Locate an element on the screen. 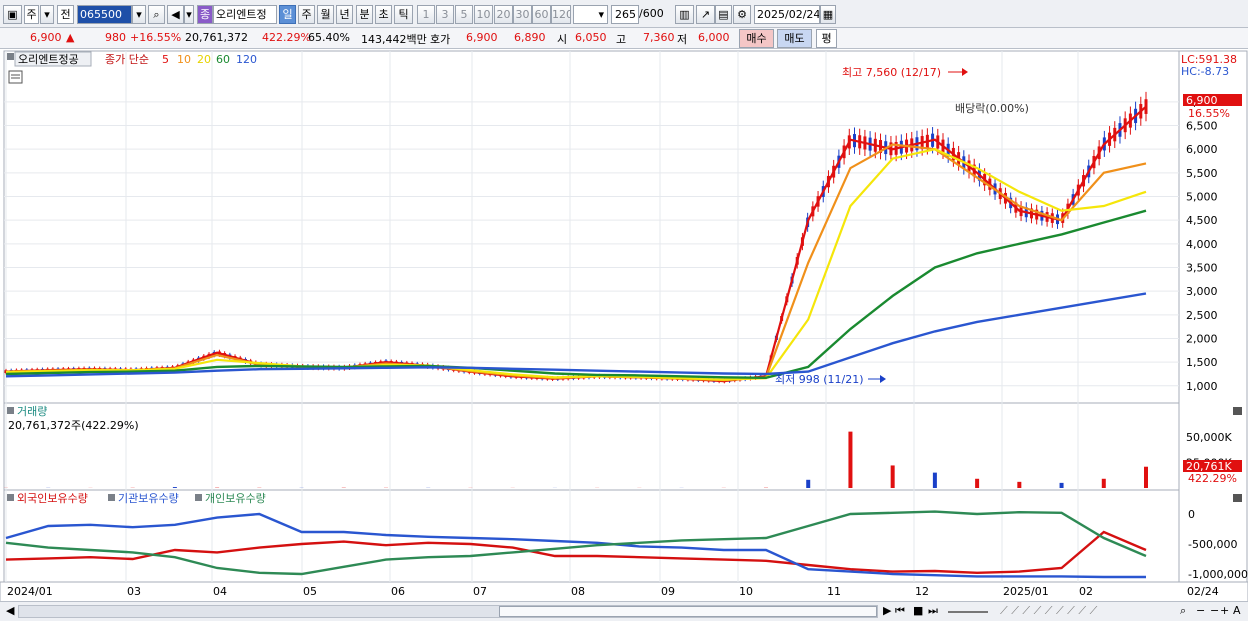  volume-close-icon is located at coordinates (1237, 411).